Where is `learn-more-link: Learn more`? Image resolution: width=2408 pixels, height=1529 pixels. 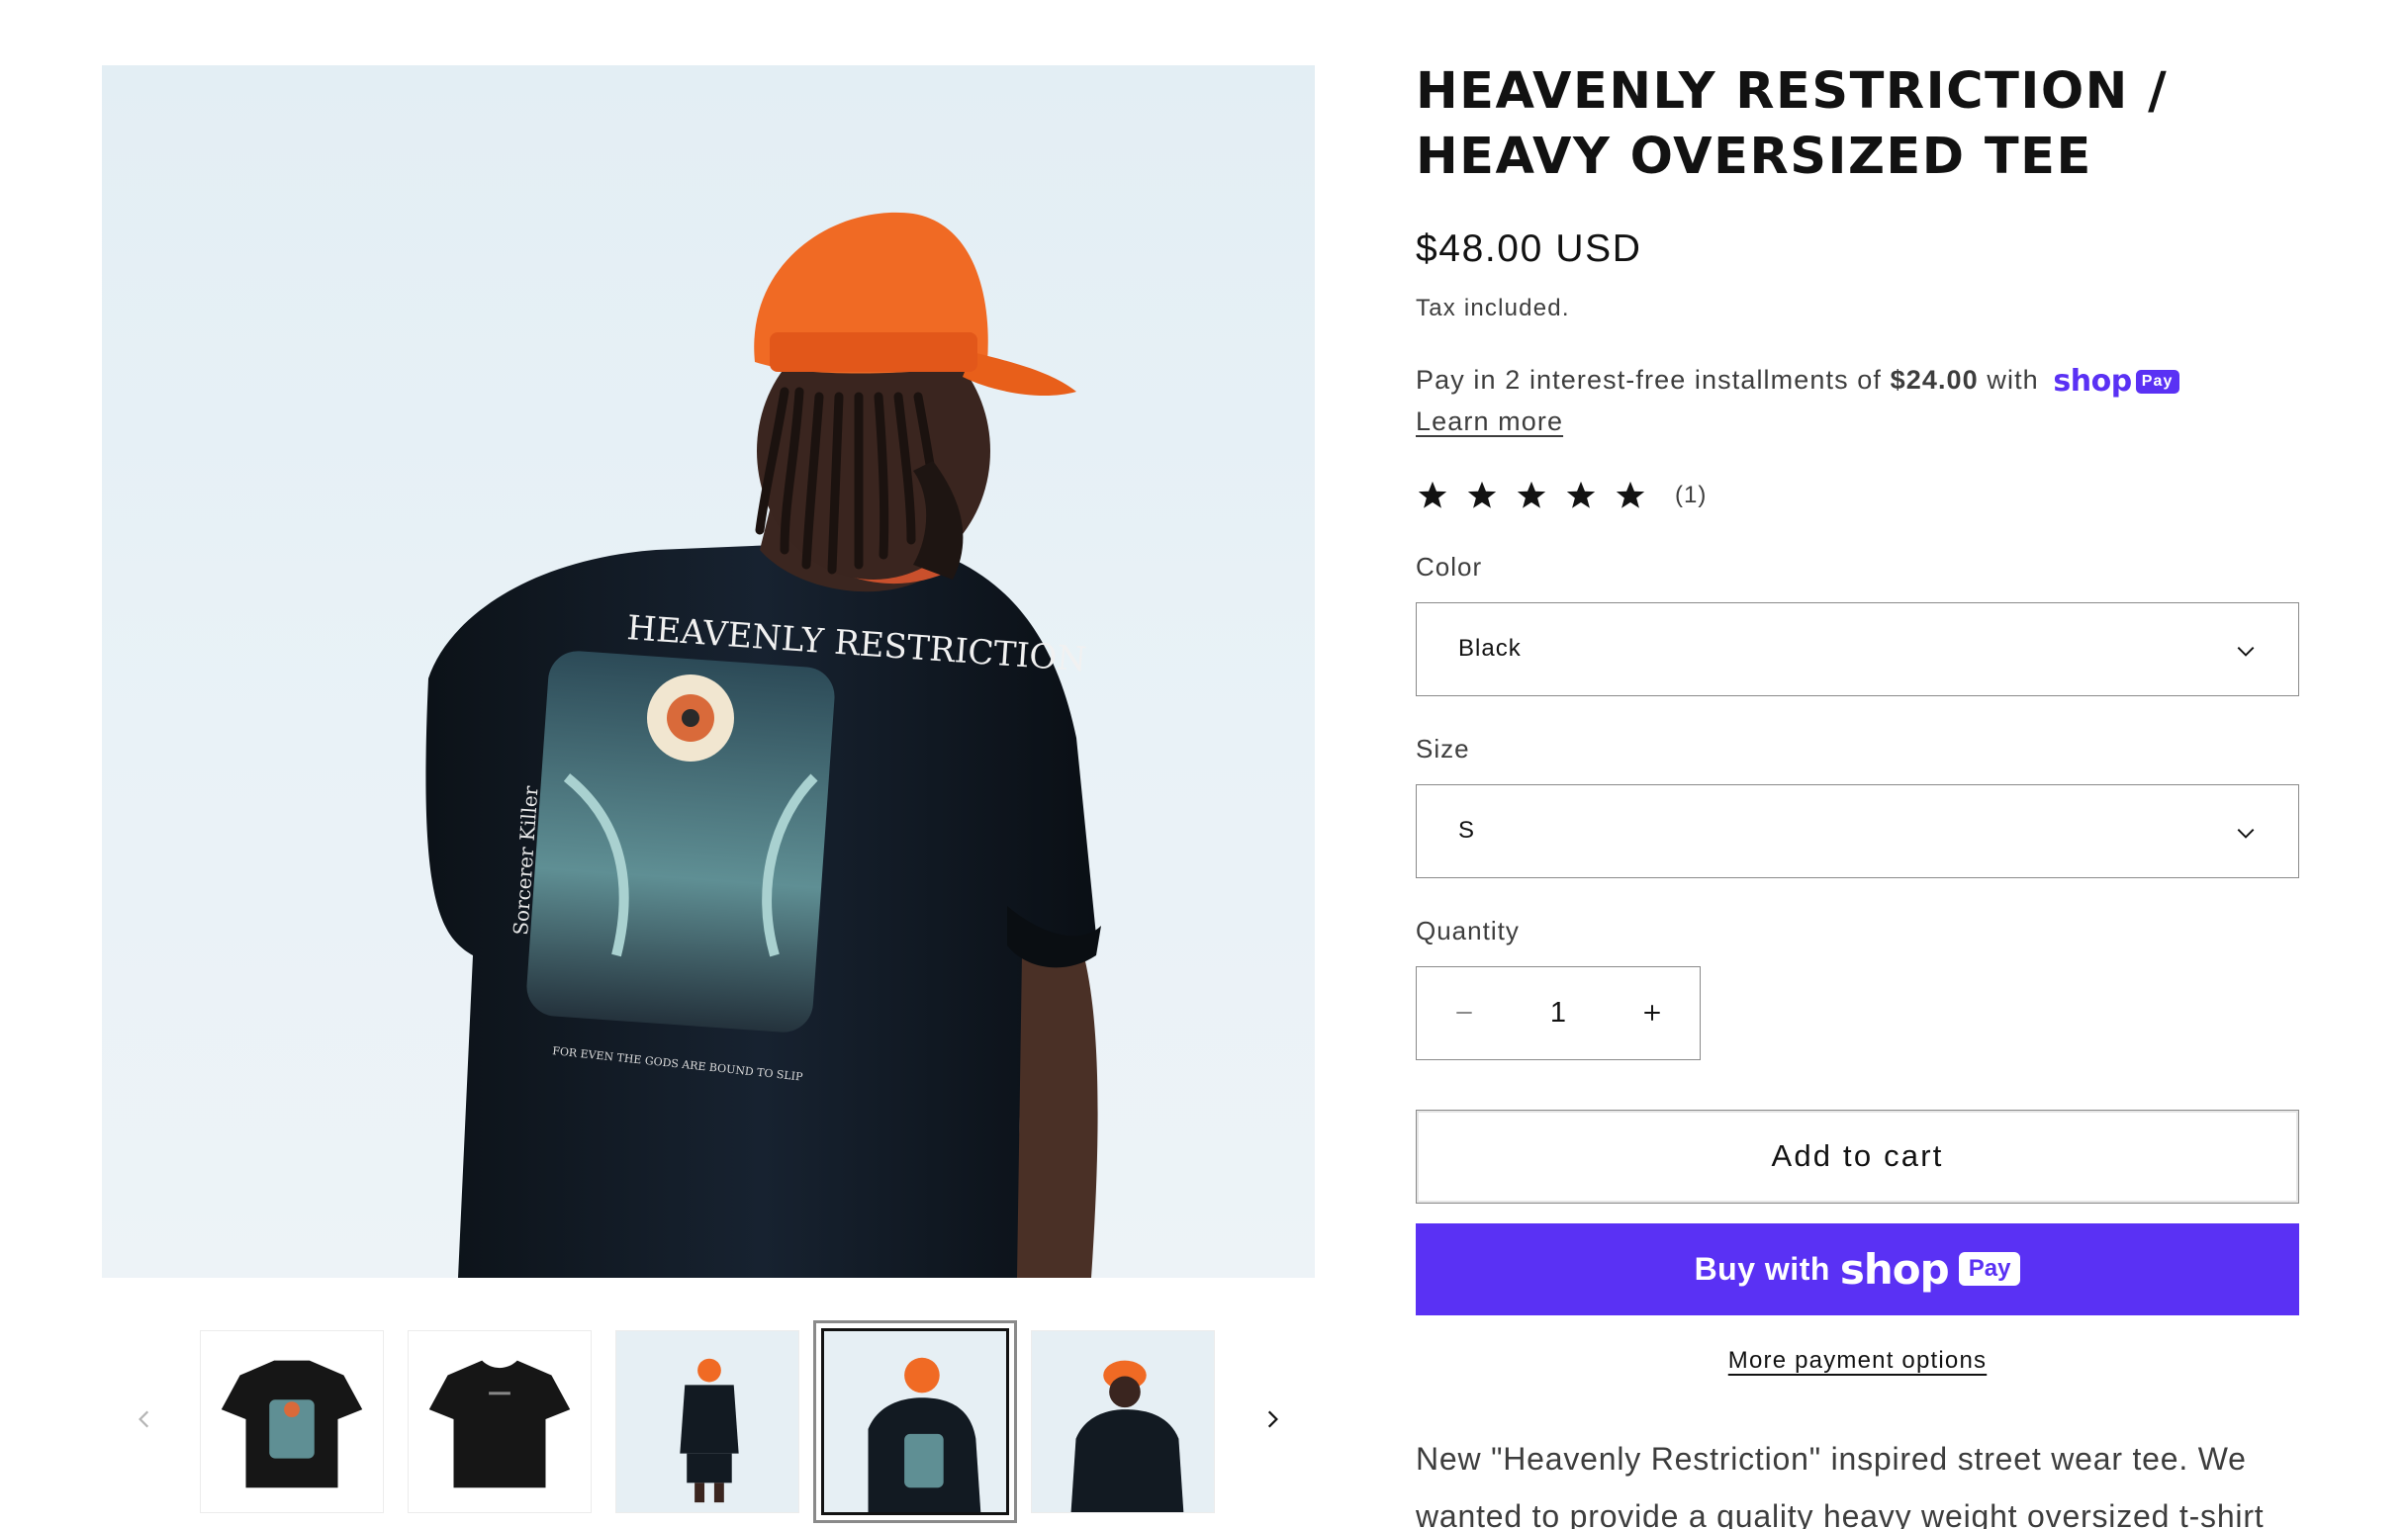
learn-more-link: Learn more is located at coordinates (1489, 421).